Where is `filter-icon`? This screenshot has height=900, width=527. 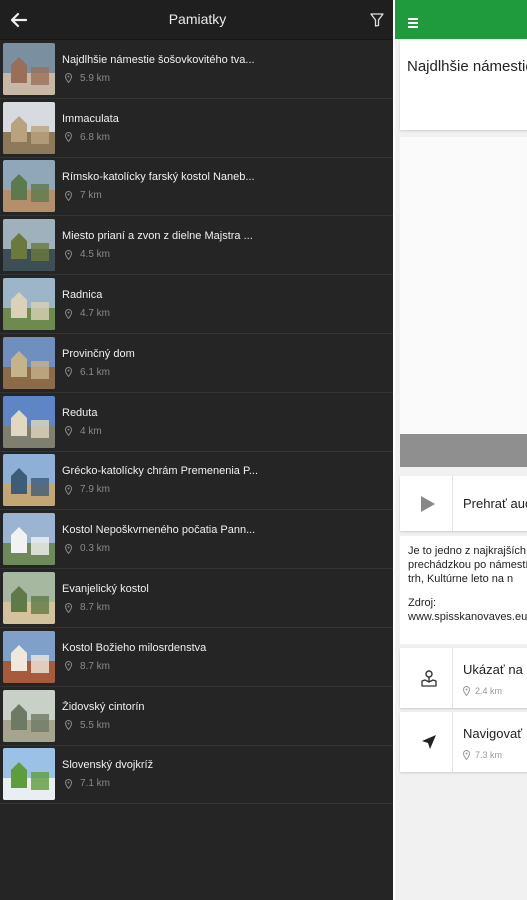 filter-icon is located at coordinates (377, 20).